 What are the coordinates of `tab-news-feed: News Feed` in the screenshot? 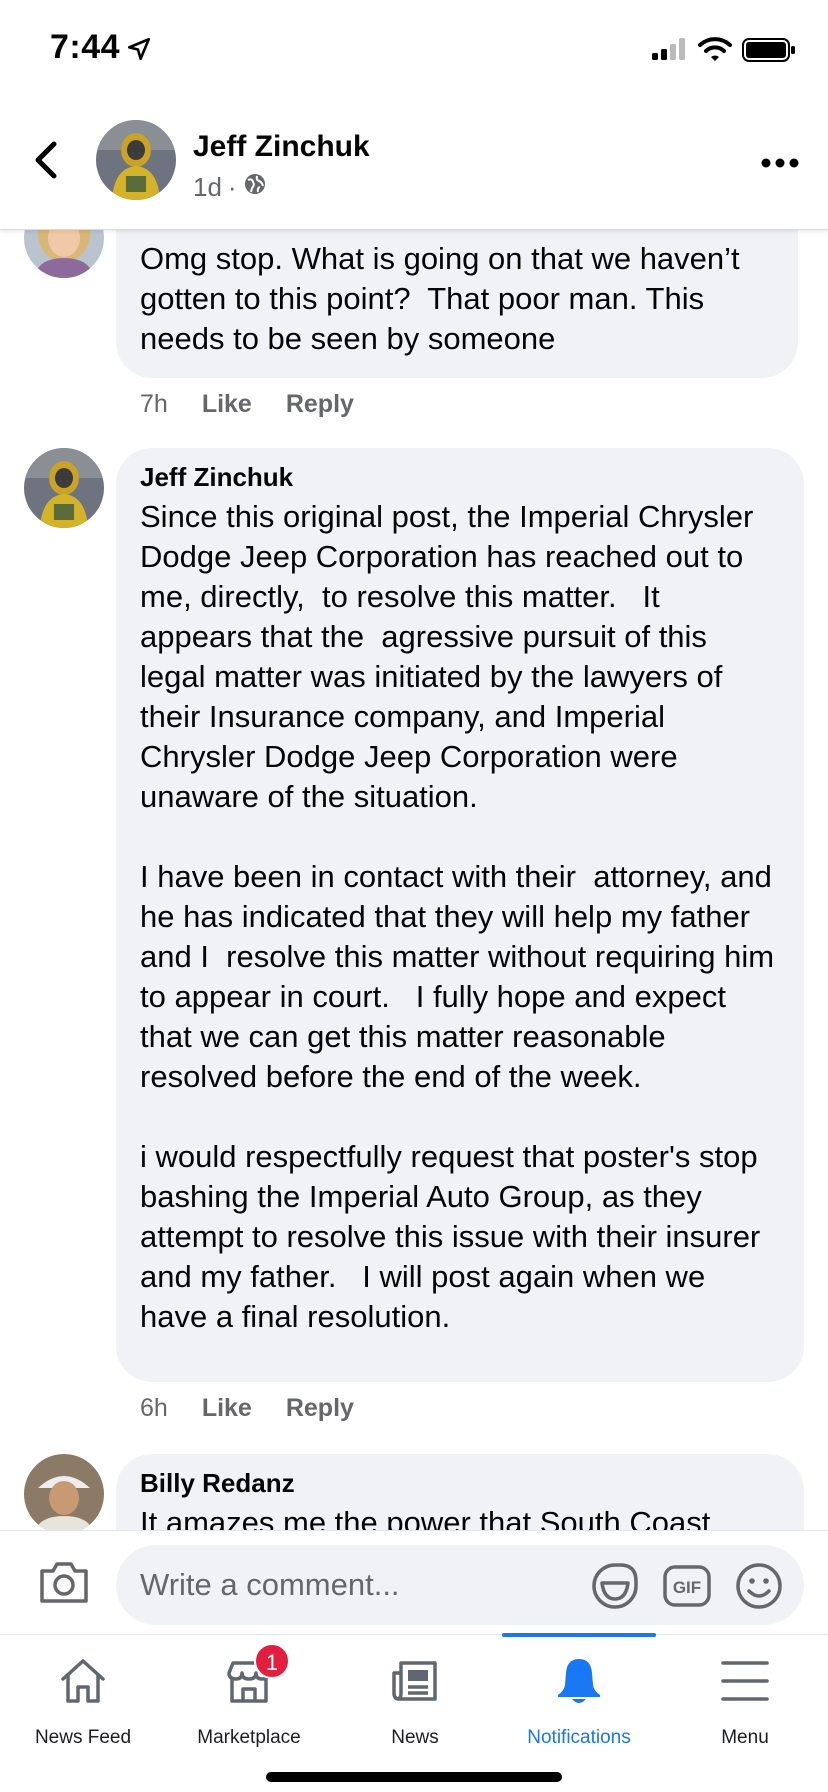 It's located at (83, 1695).